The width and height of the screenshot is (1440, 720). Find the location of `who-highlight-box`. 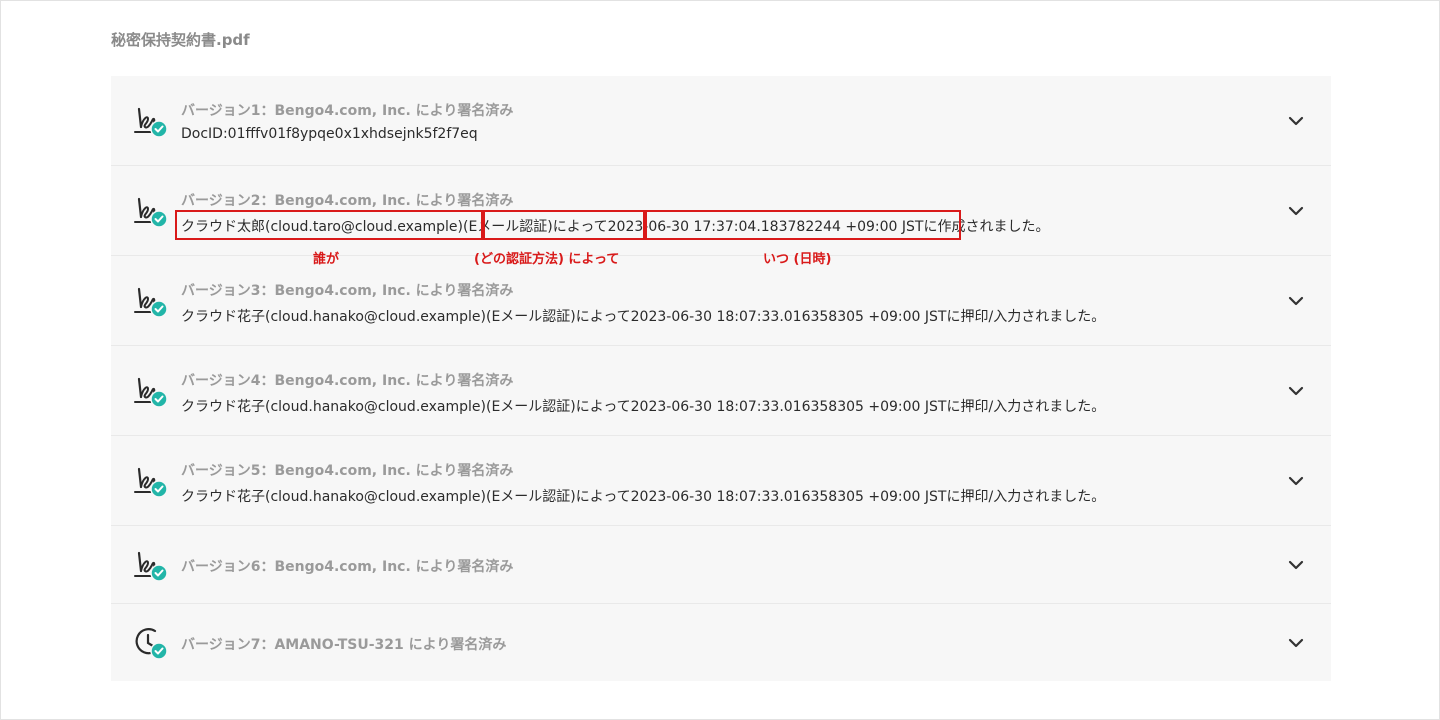

who-highlight-box is located at coordinates (329, 225).